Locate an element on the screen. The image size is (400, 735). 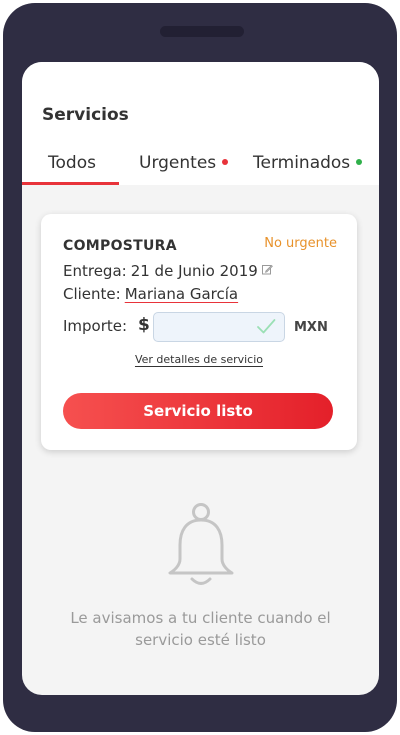
active-tab-indicator is located at coordinates (70, 183).